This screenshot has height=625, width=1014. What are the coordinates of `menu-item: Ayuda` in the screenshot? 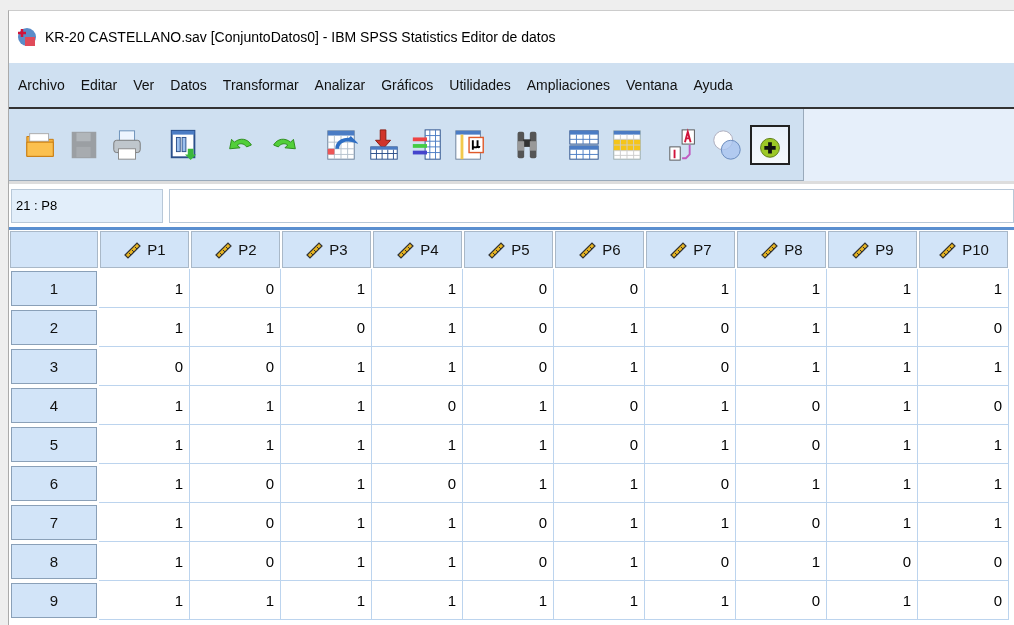 It's located at (716, 85).